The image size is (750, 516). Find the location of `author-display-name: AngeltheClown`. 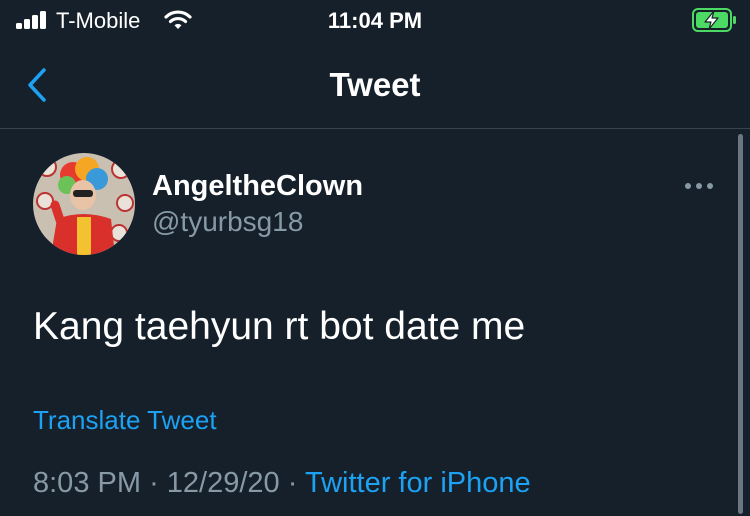

author-display-name: AngeltheClown is located at coordinates (257, 186).